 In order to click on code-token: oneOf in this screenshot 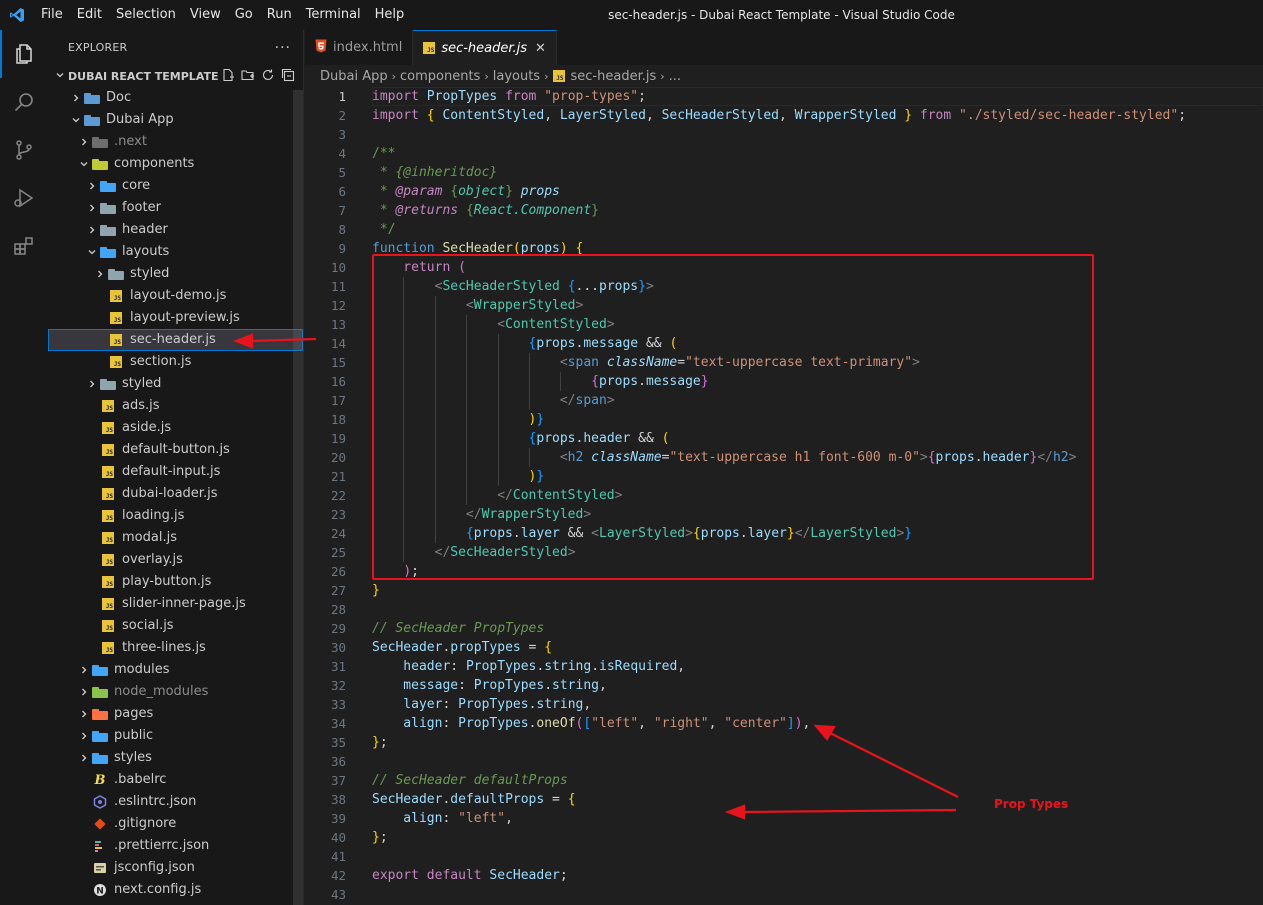, I will do `click(556, 723)`.